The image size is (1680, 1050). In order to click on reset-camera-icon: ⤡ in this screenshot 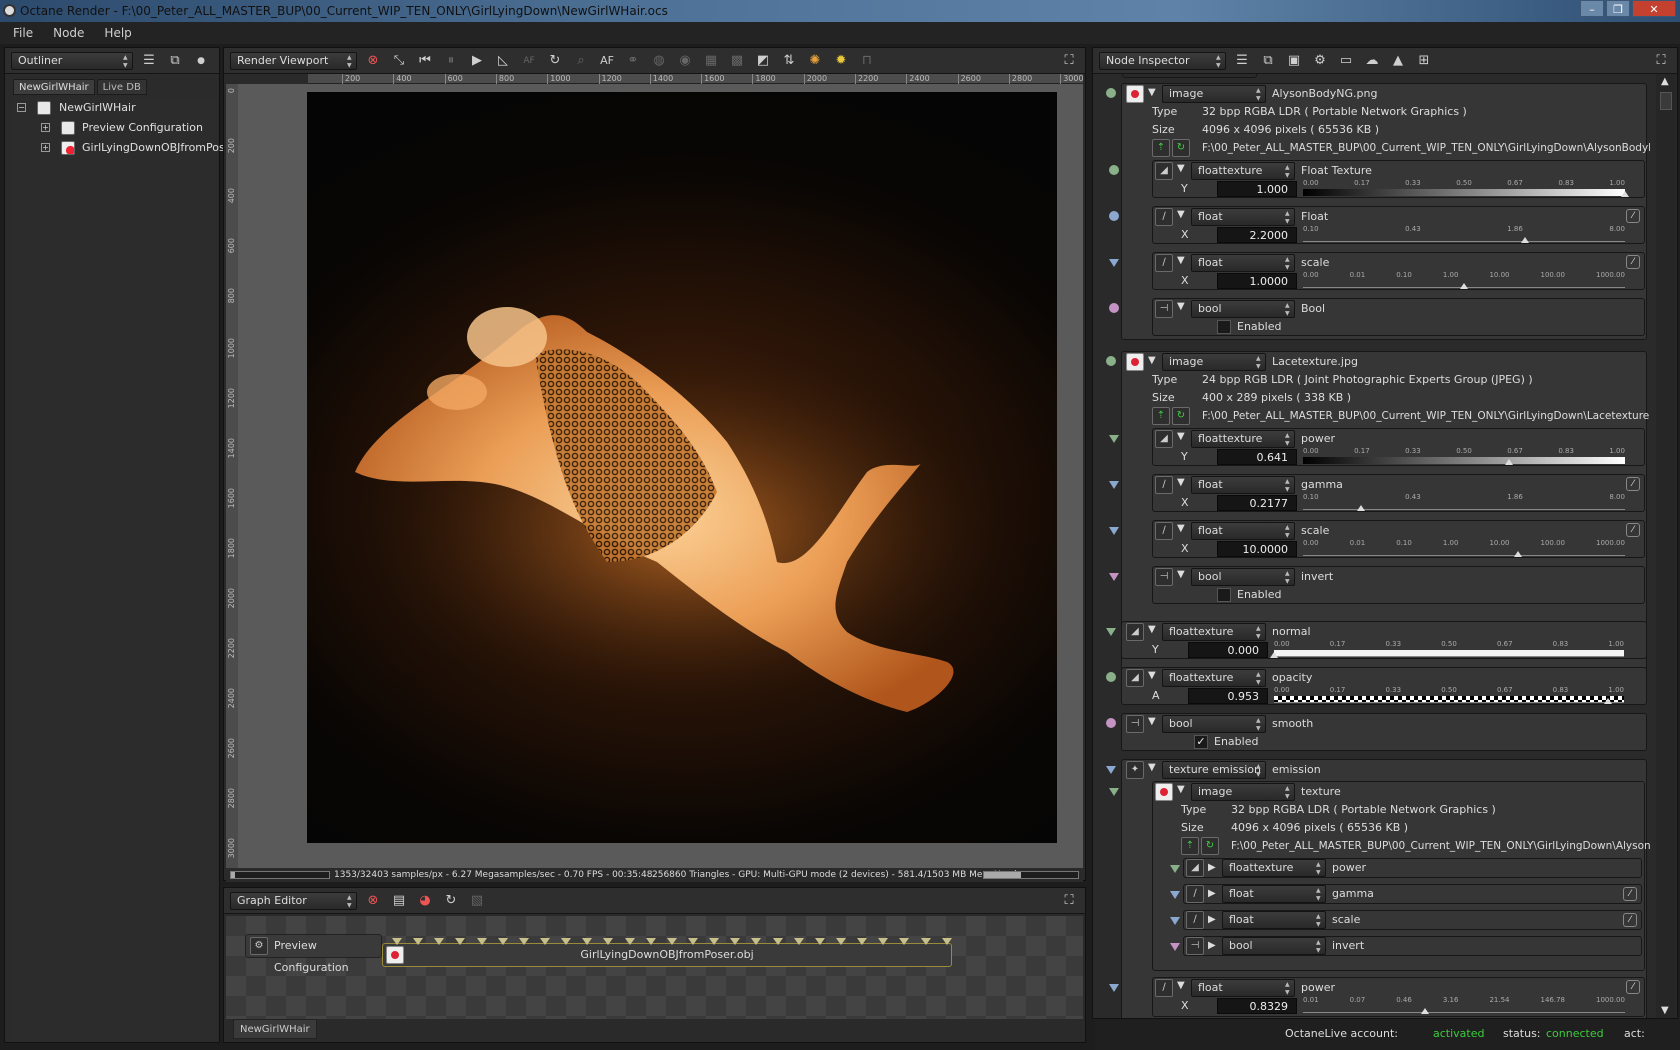, I will do `click(399, 61)`.